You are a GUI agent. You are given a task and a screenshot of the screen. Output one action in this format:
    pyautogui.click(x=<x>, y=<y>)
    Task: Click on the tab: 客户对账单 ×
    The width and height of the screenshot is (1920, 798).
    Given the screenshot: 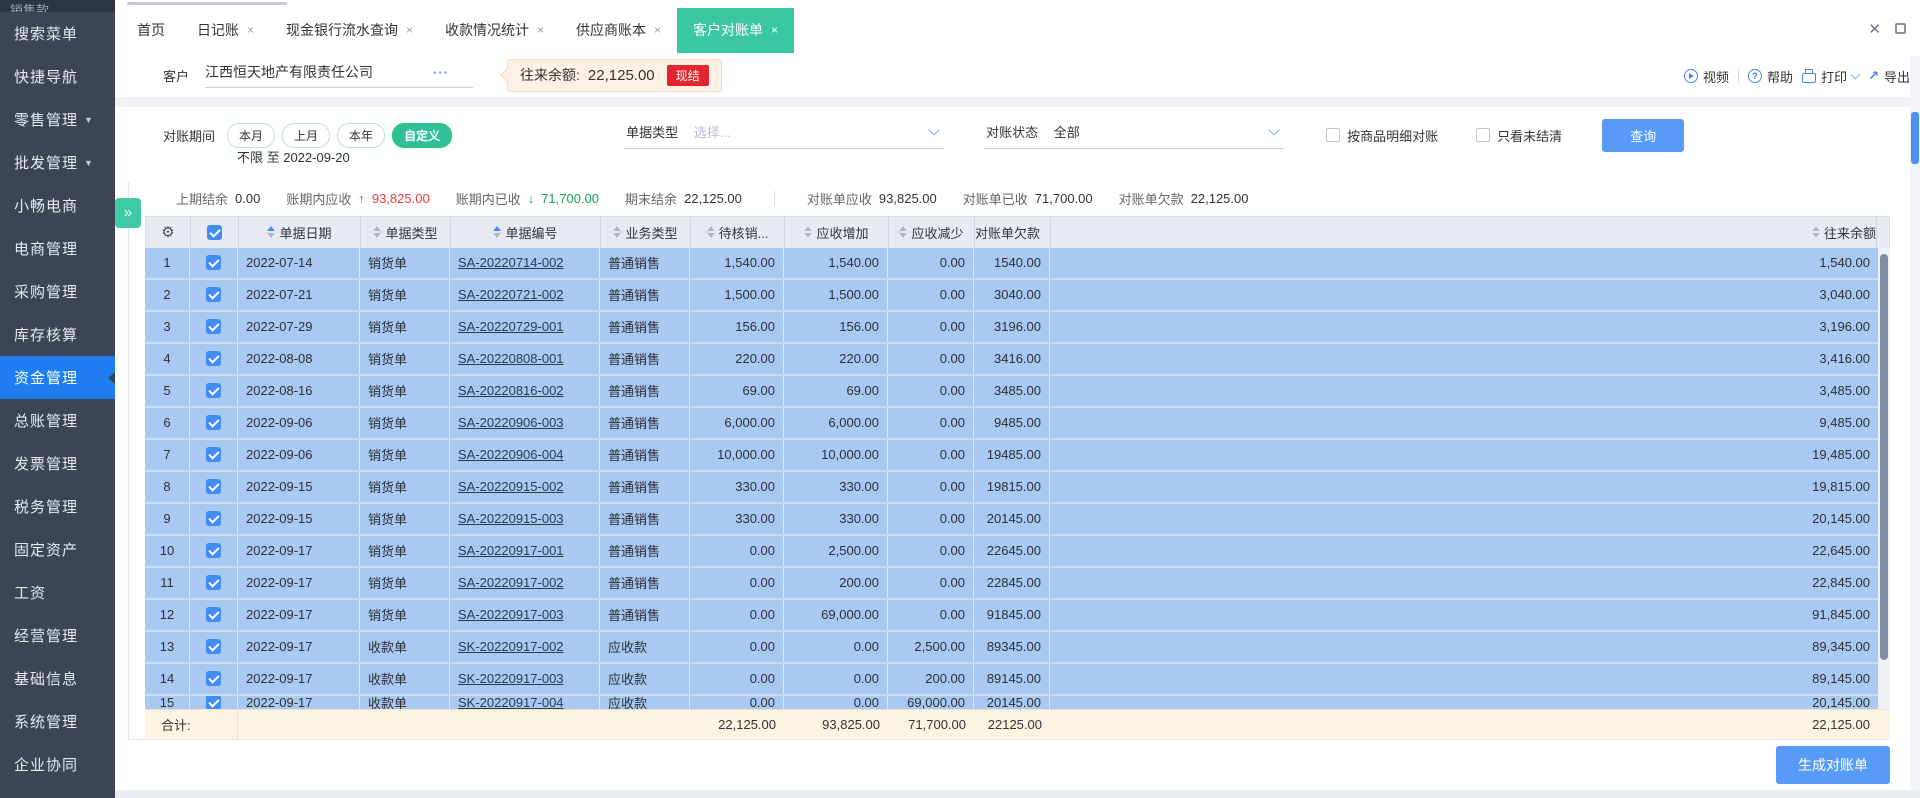 What is the action you would take?
    pyautogui.click(x=736, y=30)
    